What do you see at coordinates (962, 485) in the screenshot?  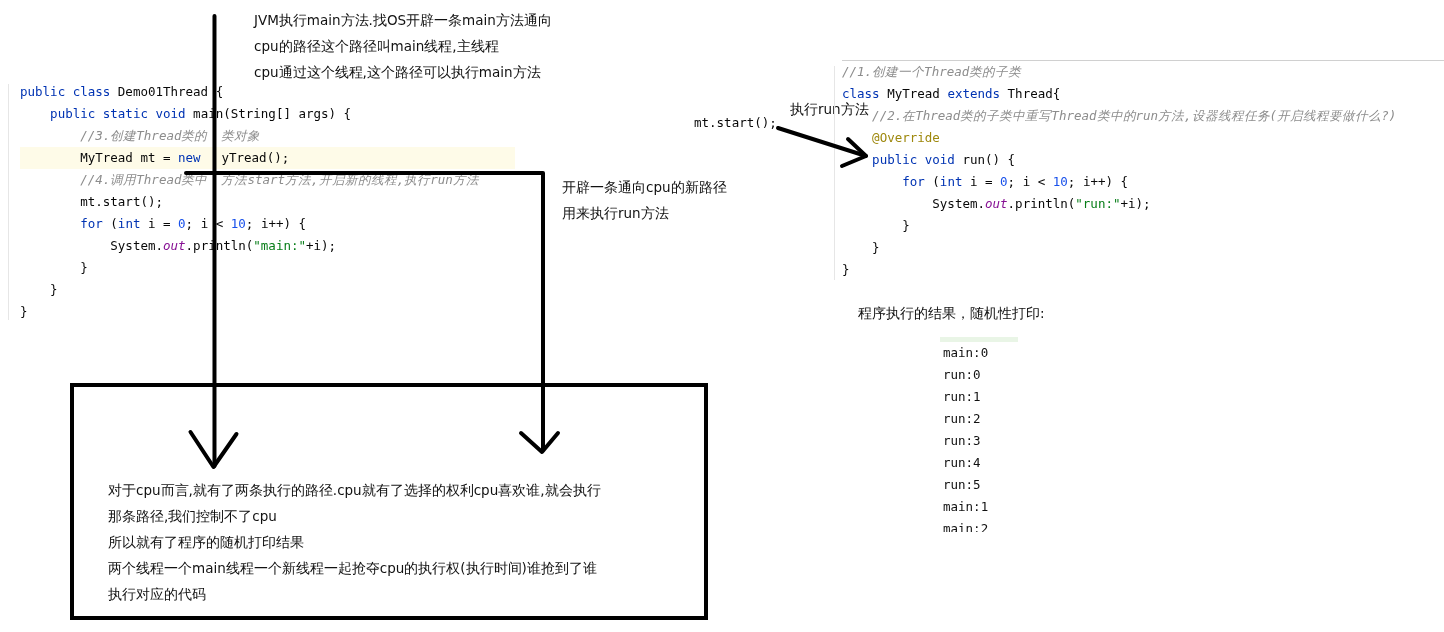 I see `console-line: run:5` at bounding box center [962, 485].